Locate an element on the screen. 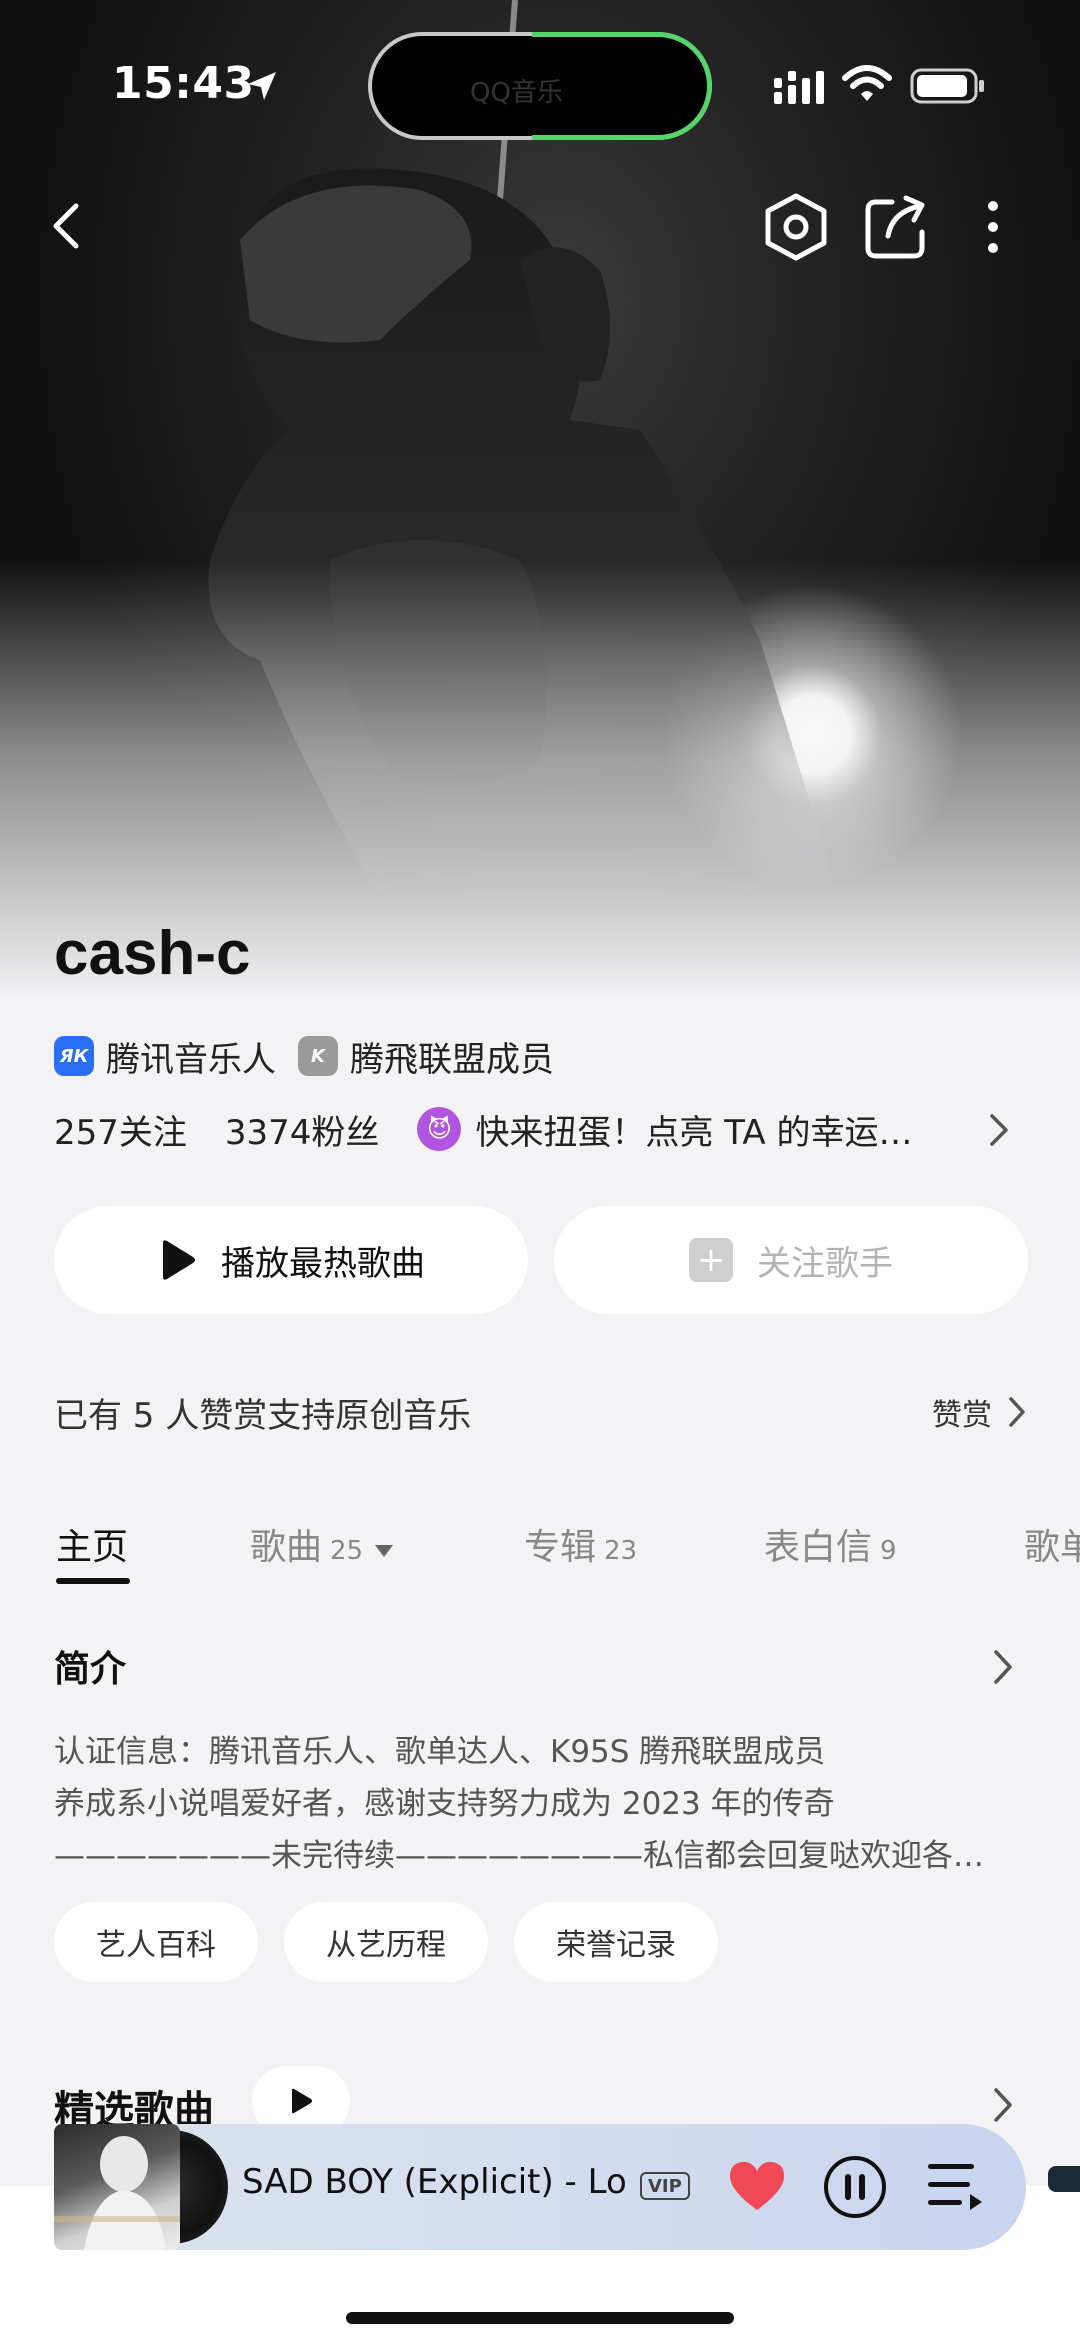  chip-artist-encyclopedia: 艺人百科 is located at coordinates (156, 1942).